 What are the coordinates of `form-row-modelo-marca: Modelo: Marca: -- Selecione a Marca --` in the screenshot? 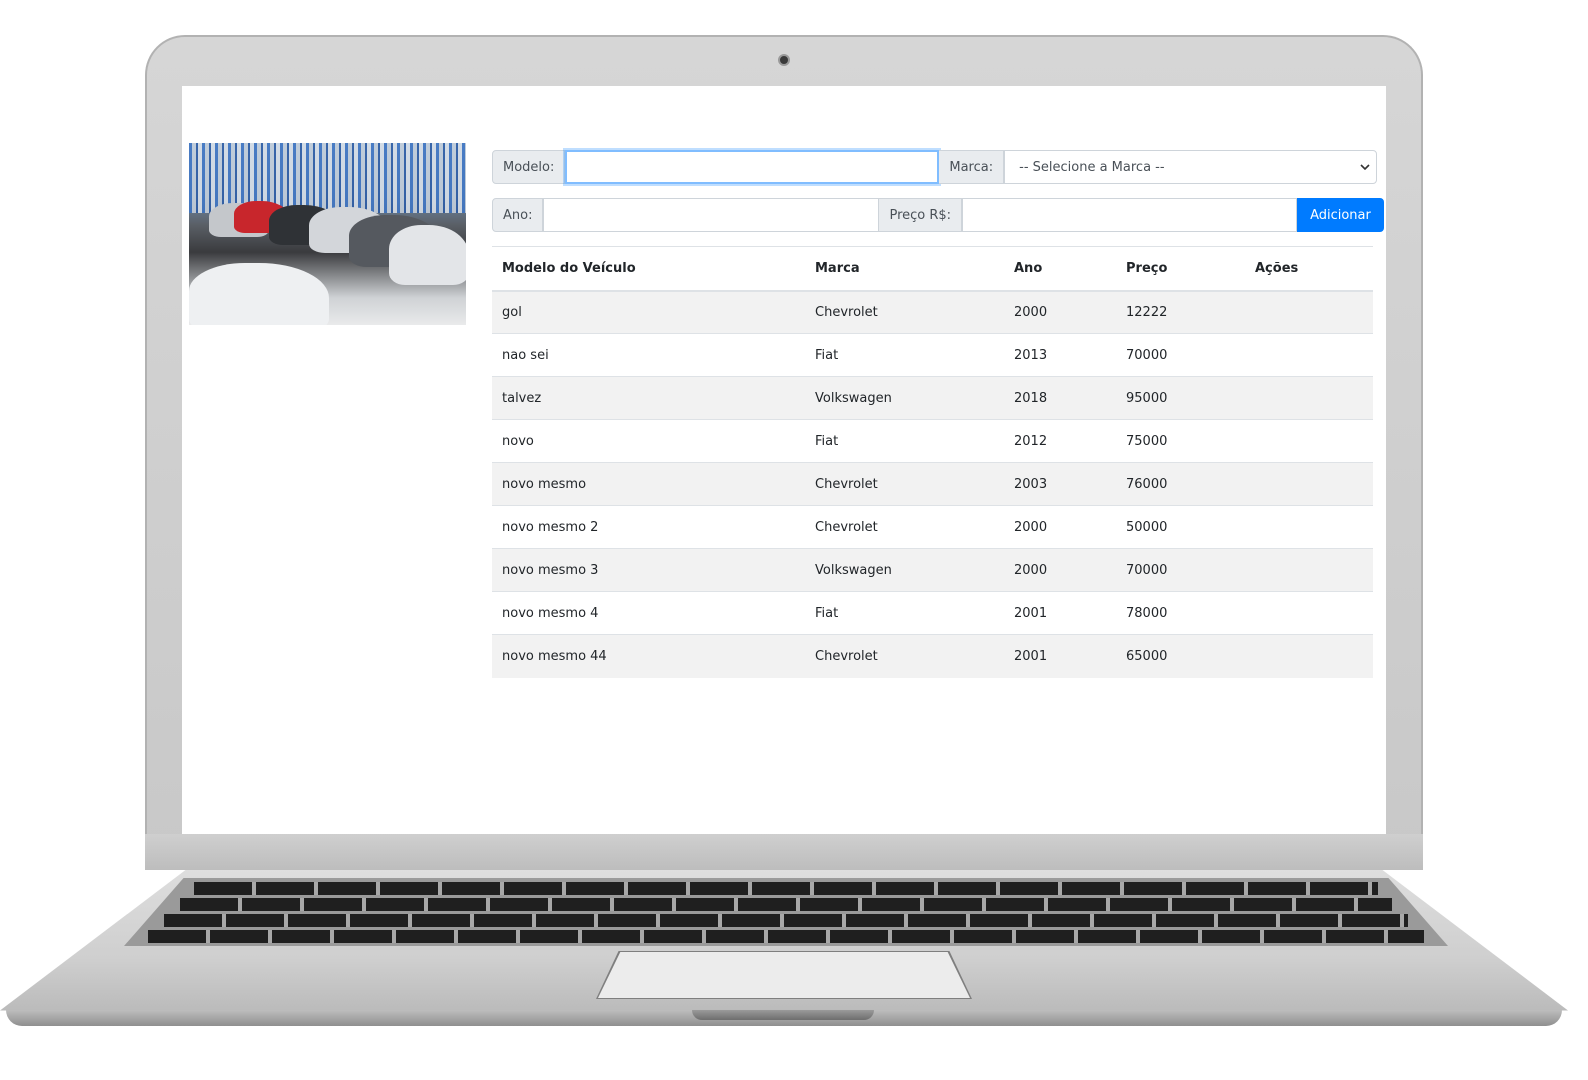 It's located at (935, 167).